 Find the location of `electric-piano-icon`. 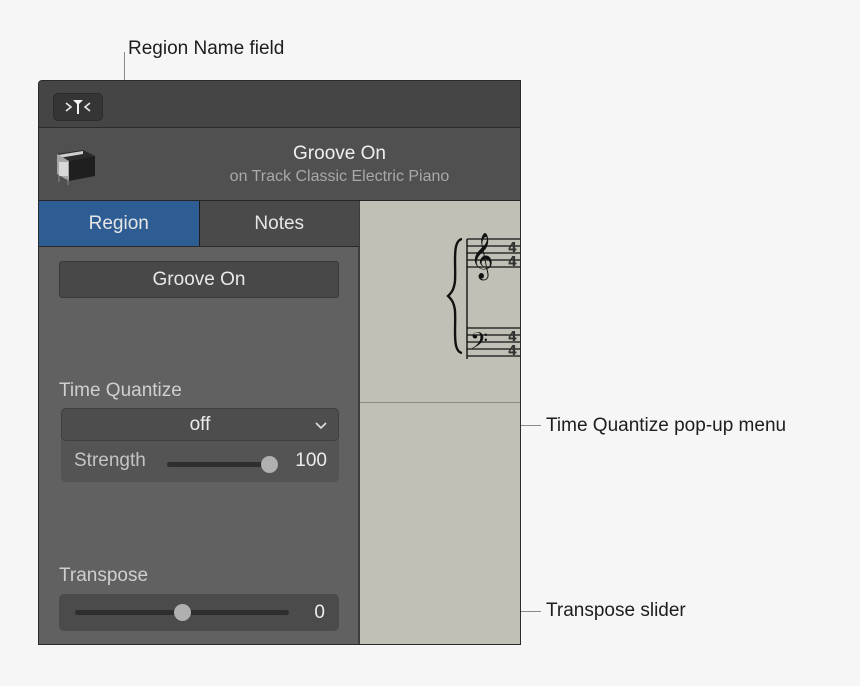

electric-piano-icon is located at coordinates (76, 167).